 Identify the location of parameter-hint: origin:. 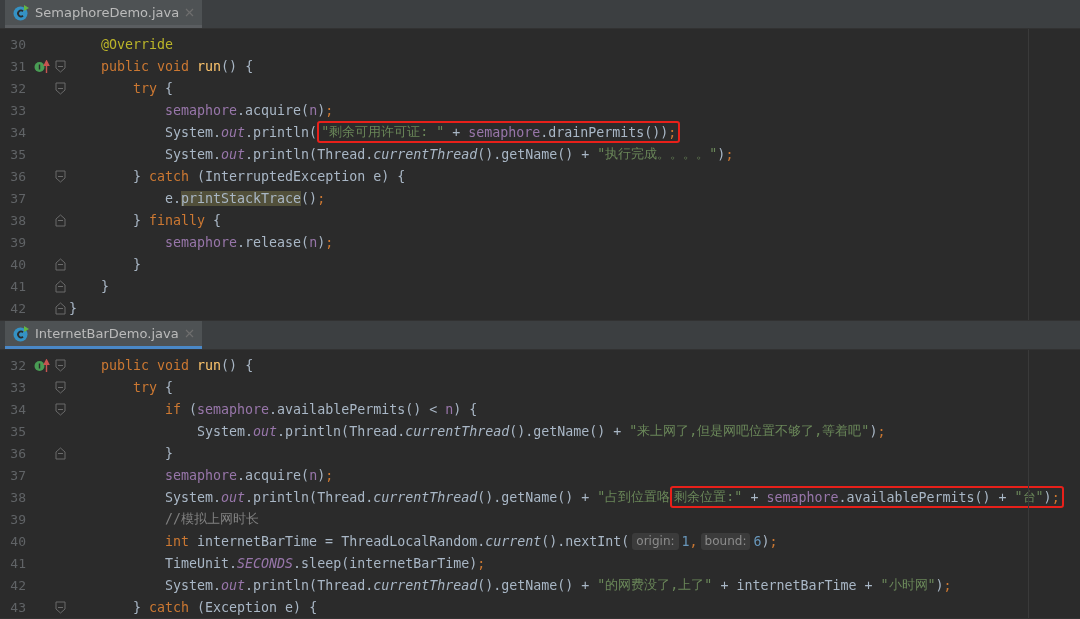
(655, 541).